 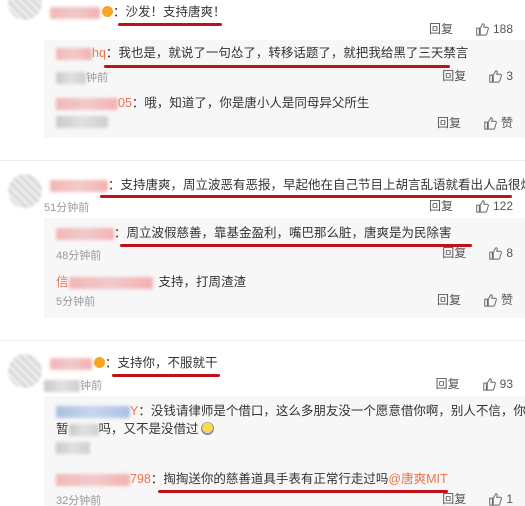 I want to click on comment-text: ：没钱请律师是个借口，这么多朋友没一个愿意借你啊，别人不信，你, so click(x=331, y=411).